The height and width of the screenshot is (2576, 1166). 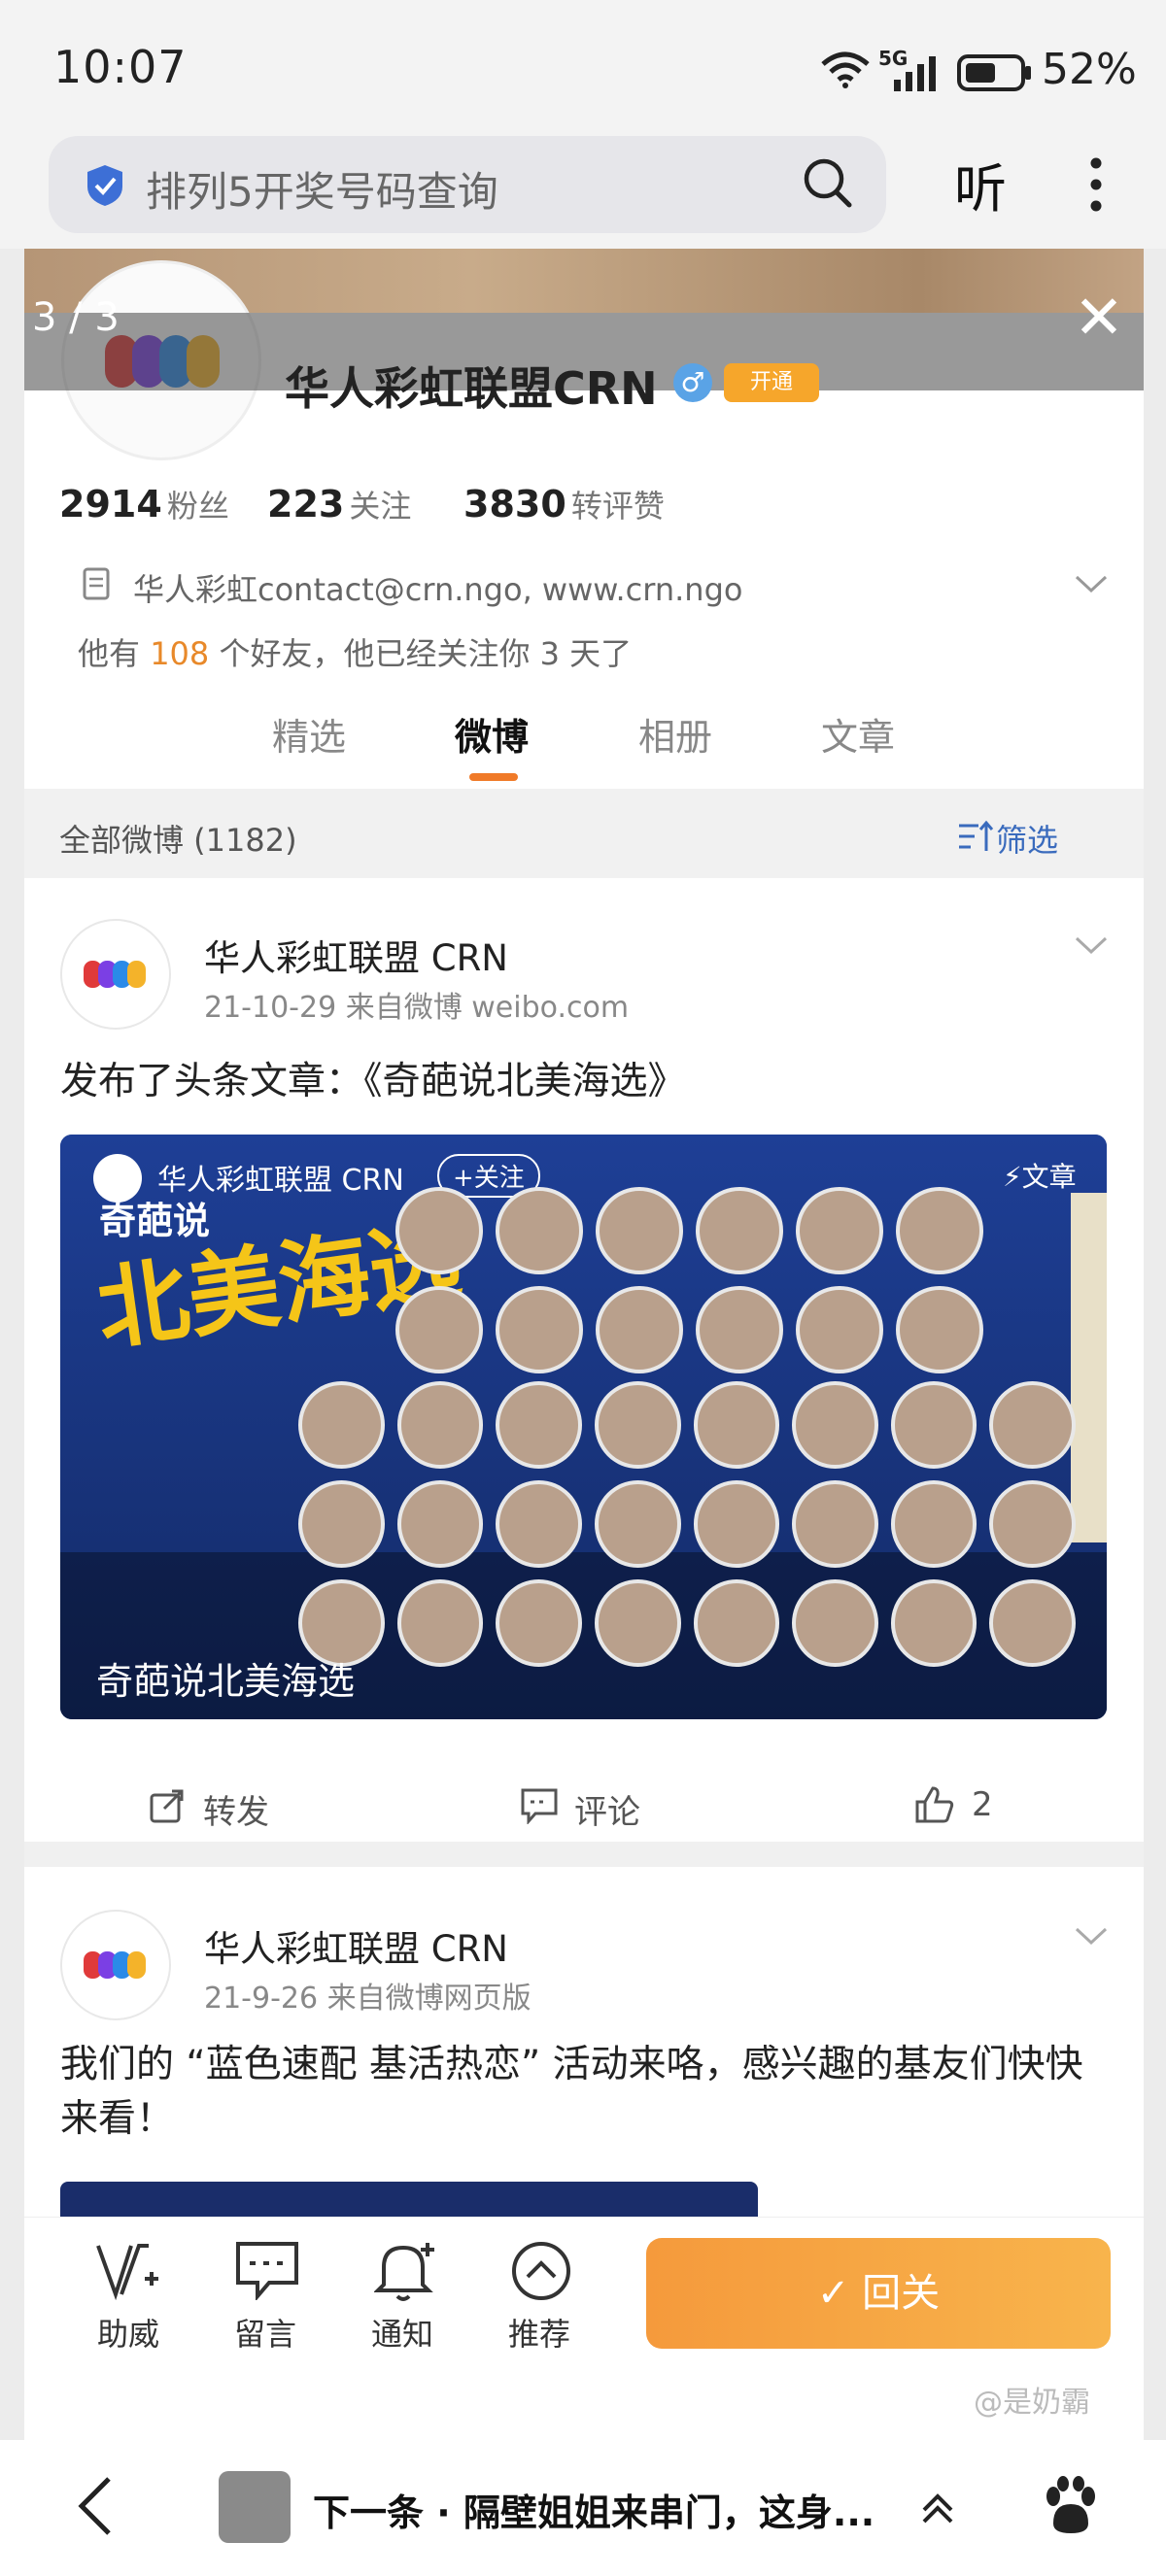 I want to click on mutual-friends-text: 他有 108 个好友，他已经关注你 3 天了, so click(x=355, y=653).